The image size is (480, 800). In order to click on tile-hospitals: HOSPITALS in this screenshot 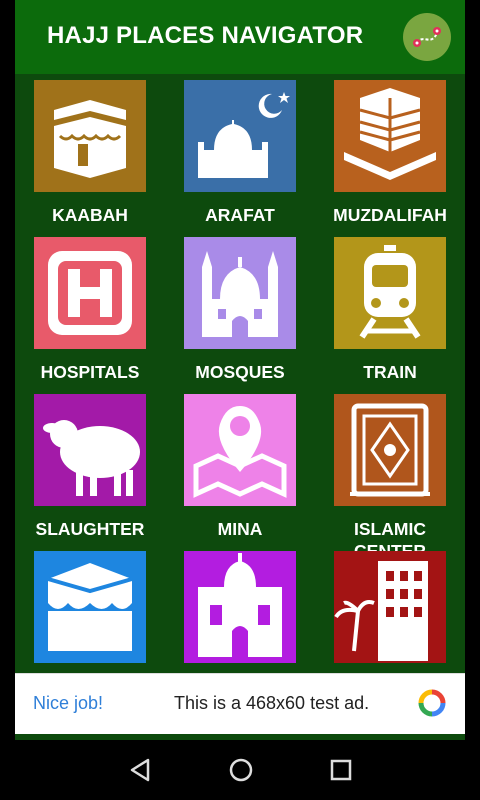, I will do `click(90, 309)`.